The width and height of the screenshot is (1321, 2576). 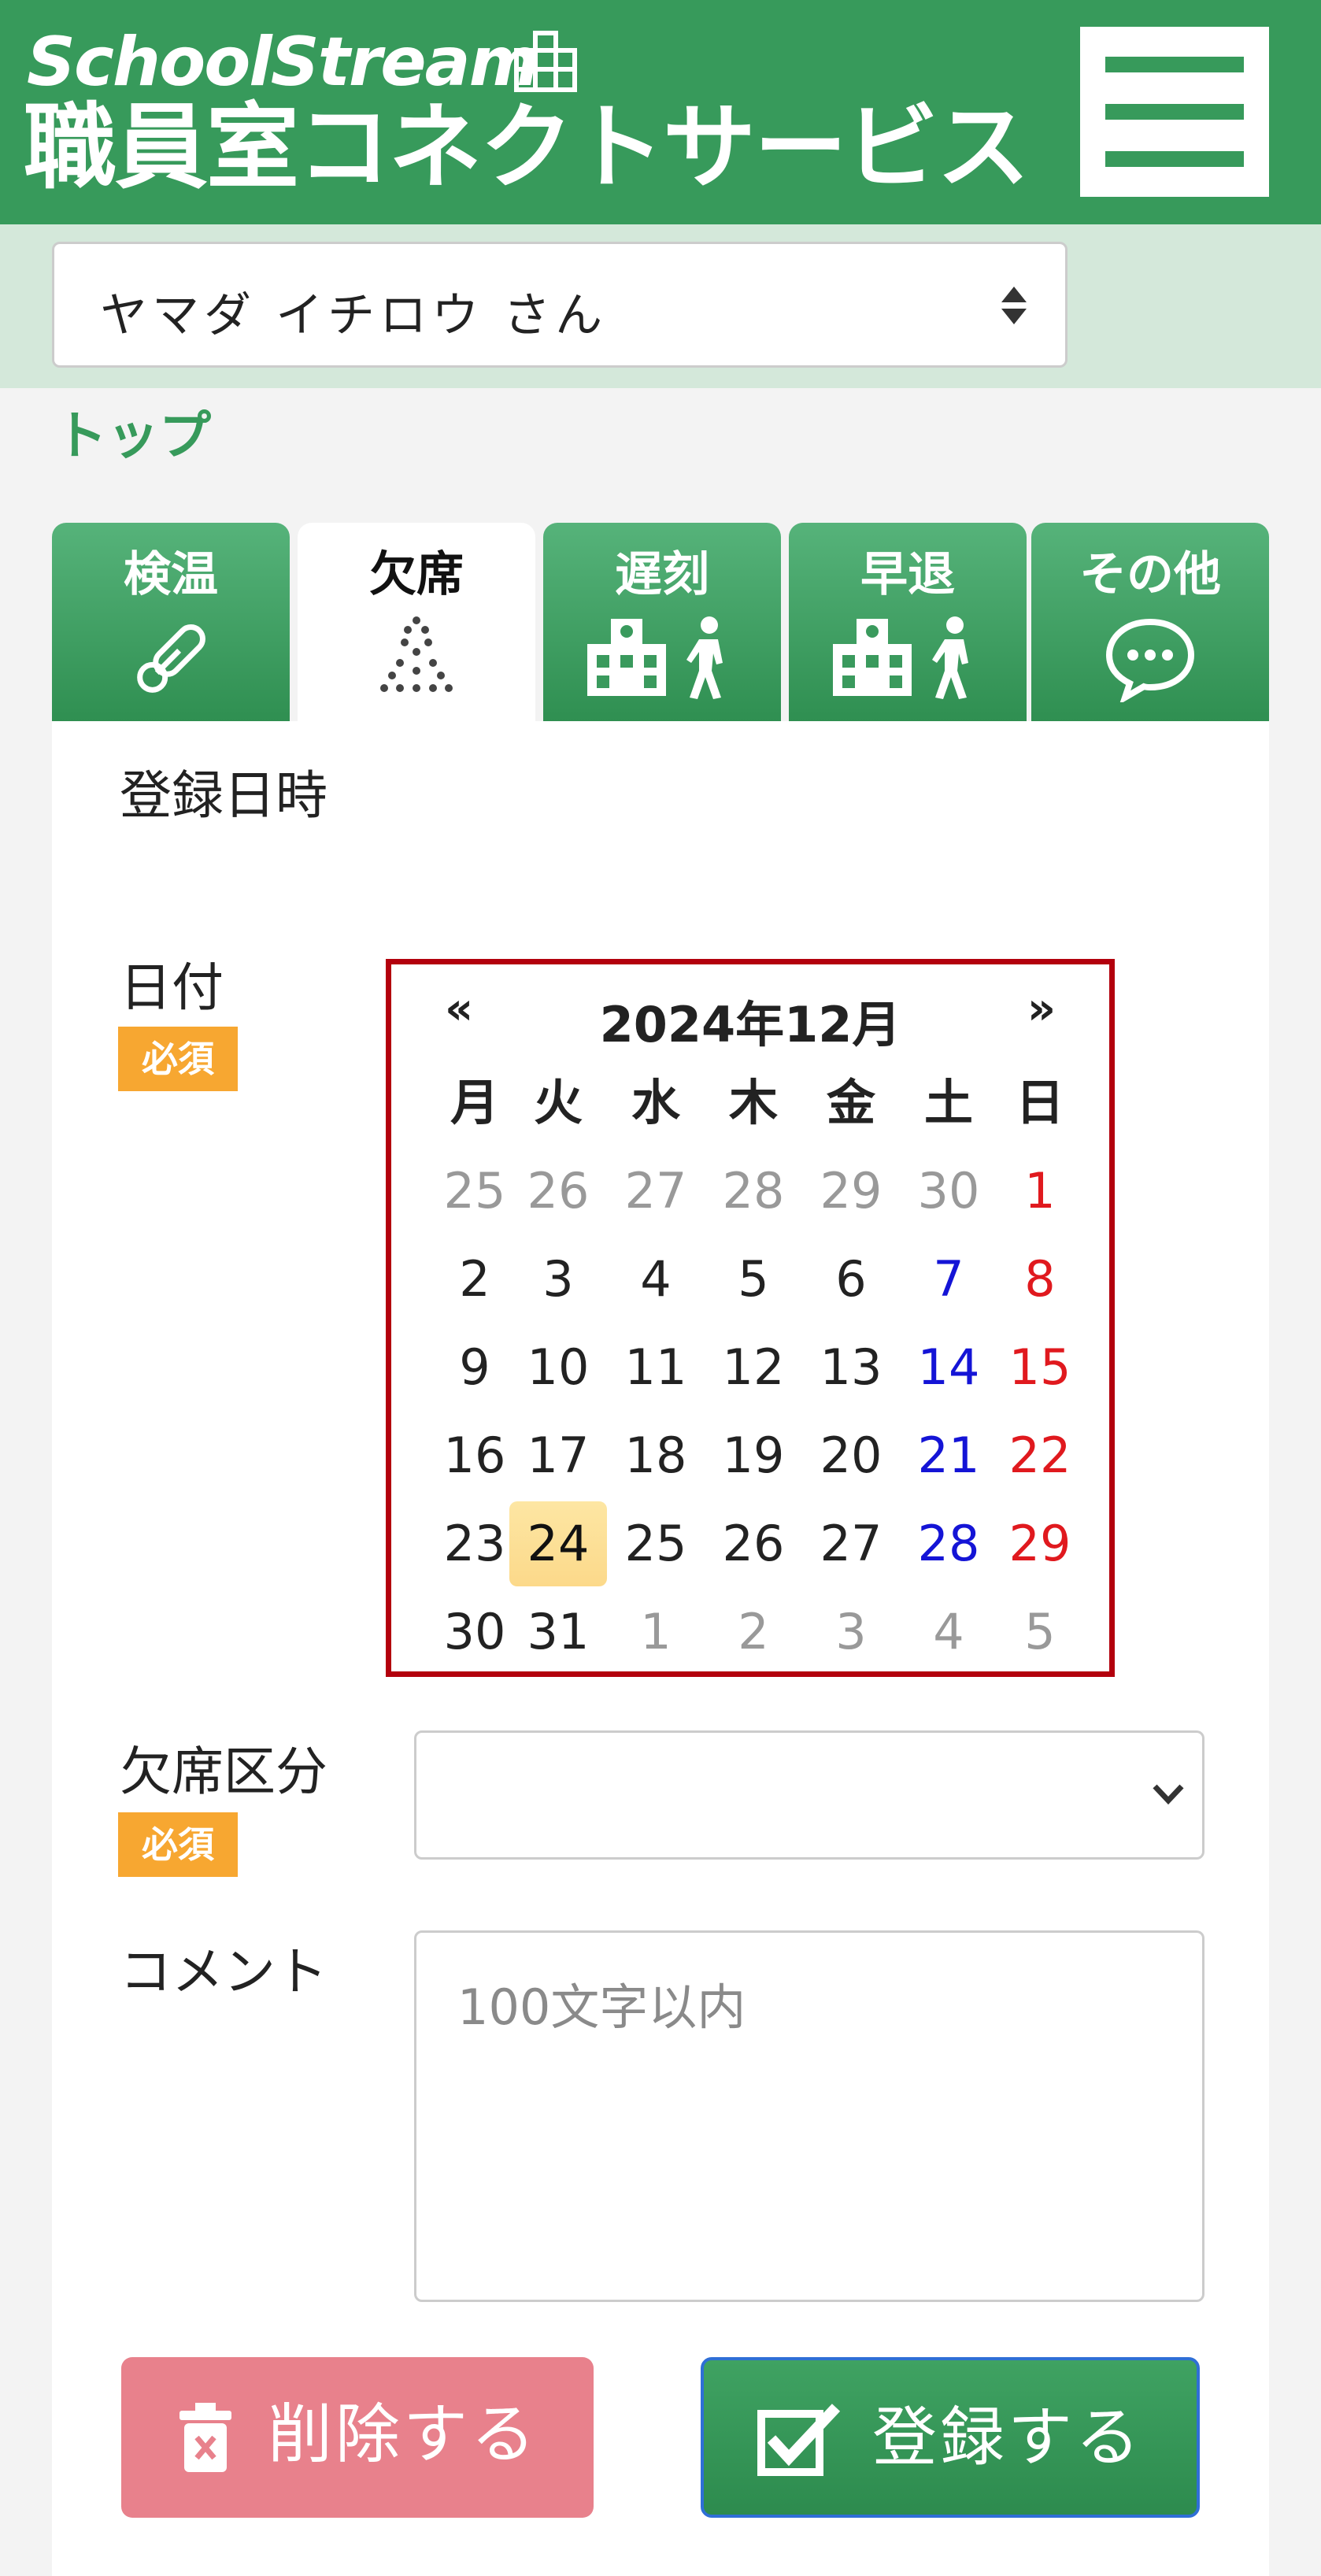 I want to click on calendar-day: 12, so click(x=753, y=1367).